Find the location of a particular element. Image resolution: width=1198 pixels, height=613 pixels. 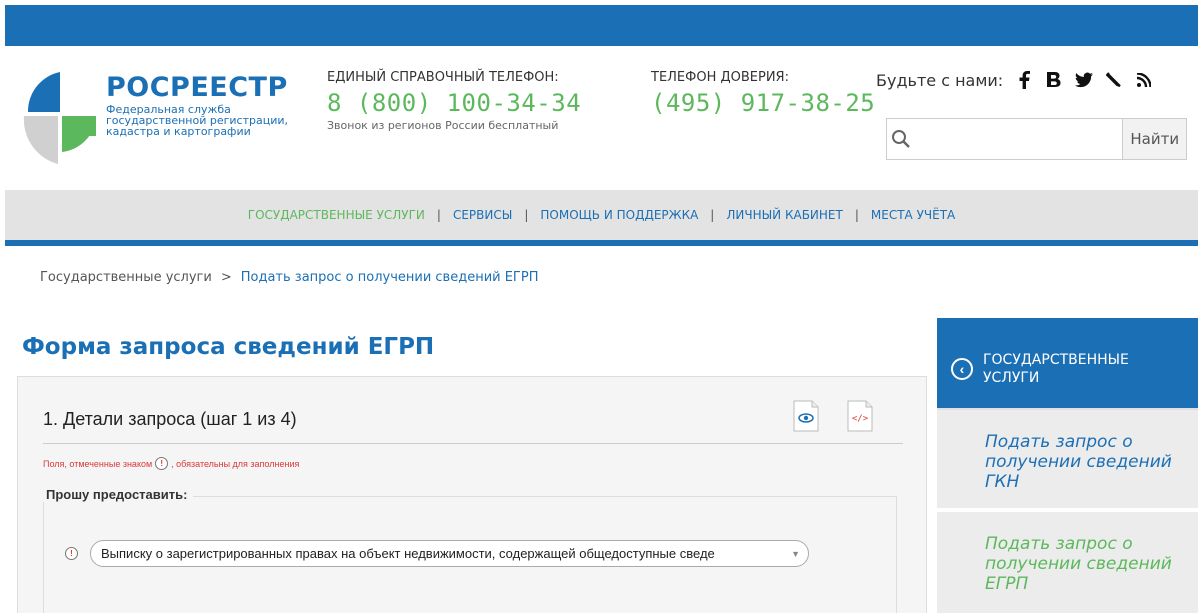

search-icon is located at coordinates (901, 139).